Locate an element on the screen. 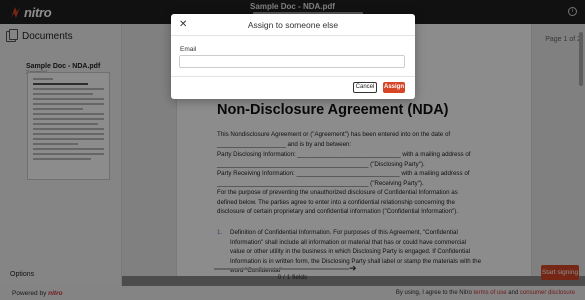 The height and width of the screenshot is (300, 585). dialog-title: Assign to someone else is located at coordinates (293, 25).